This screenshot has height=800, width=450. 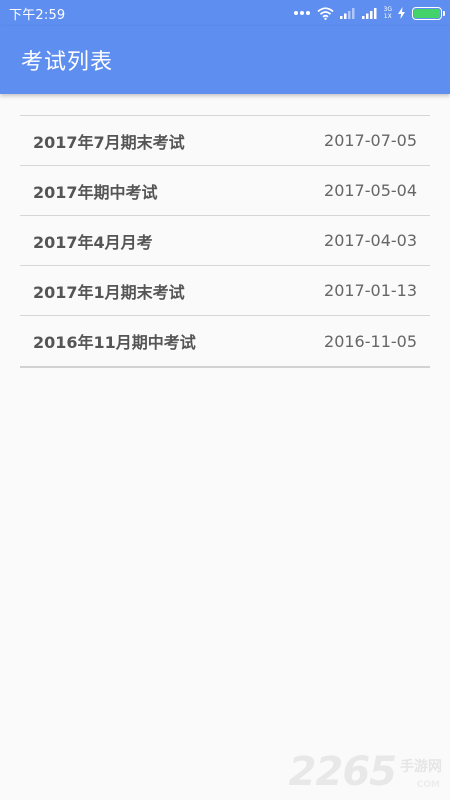 What do you see at coordinates (114, 342) in the screenshot?
I see `exam-name: 2016年11月期中考试` at bounding box center [114, 342].